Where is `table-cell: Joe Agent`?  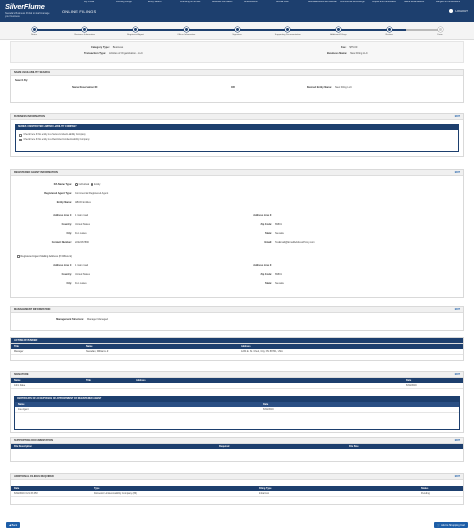
table-cell: Joe Agent is located at coordinates (137, 410).